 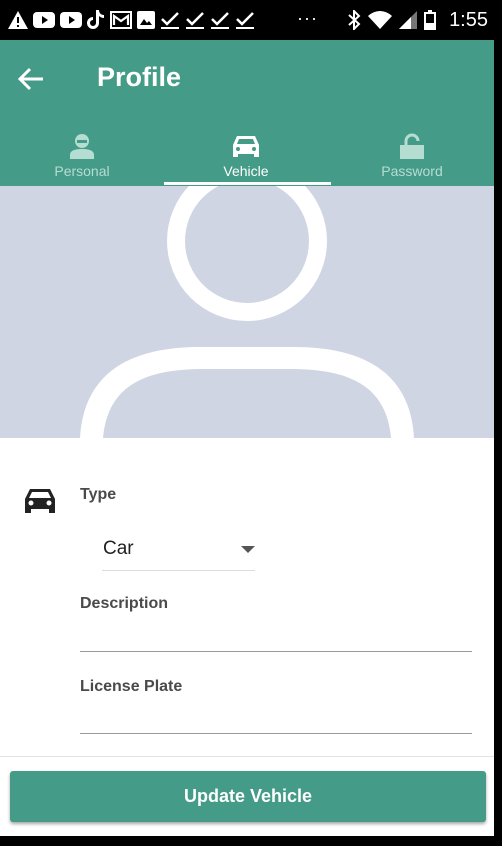 What do you see at coordinates (246, 159) in the screenshot?
I see `tab-vehicle: Vehicle` at bounding box center [246, 159].